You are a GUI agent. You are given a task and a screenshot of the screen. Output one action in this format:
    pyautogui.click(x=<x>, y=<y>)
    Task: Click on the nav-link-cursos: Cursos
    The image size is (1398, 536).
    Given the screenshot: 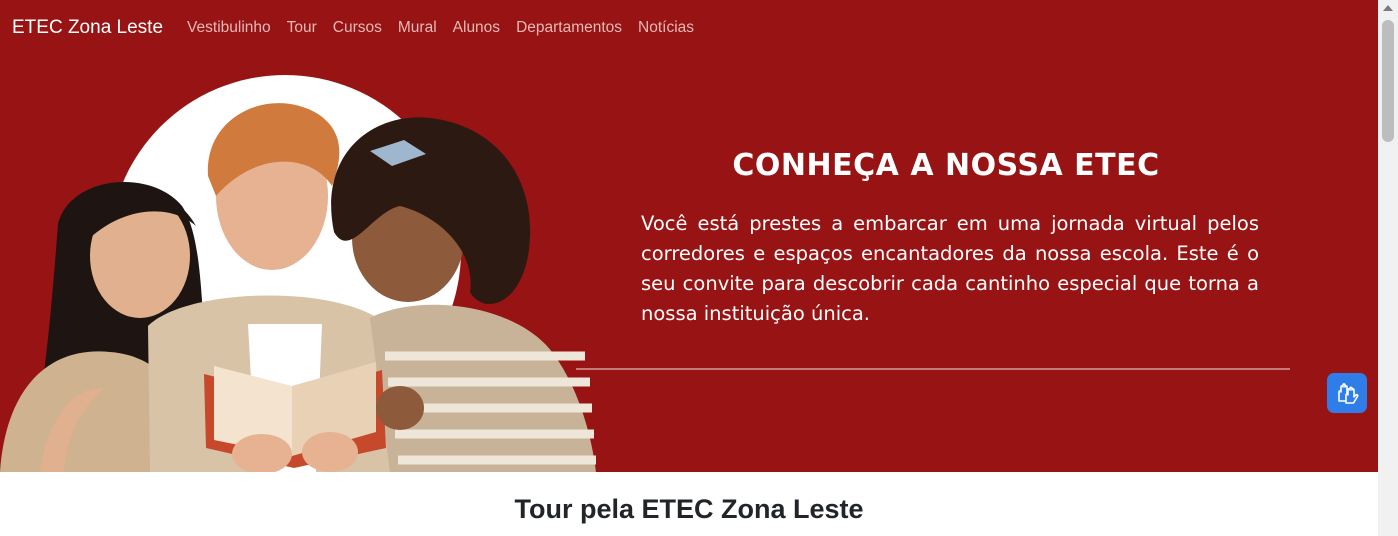 What is the action you would take?
    pyautogui.click(x=357, y=28)
    